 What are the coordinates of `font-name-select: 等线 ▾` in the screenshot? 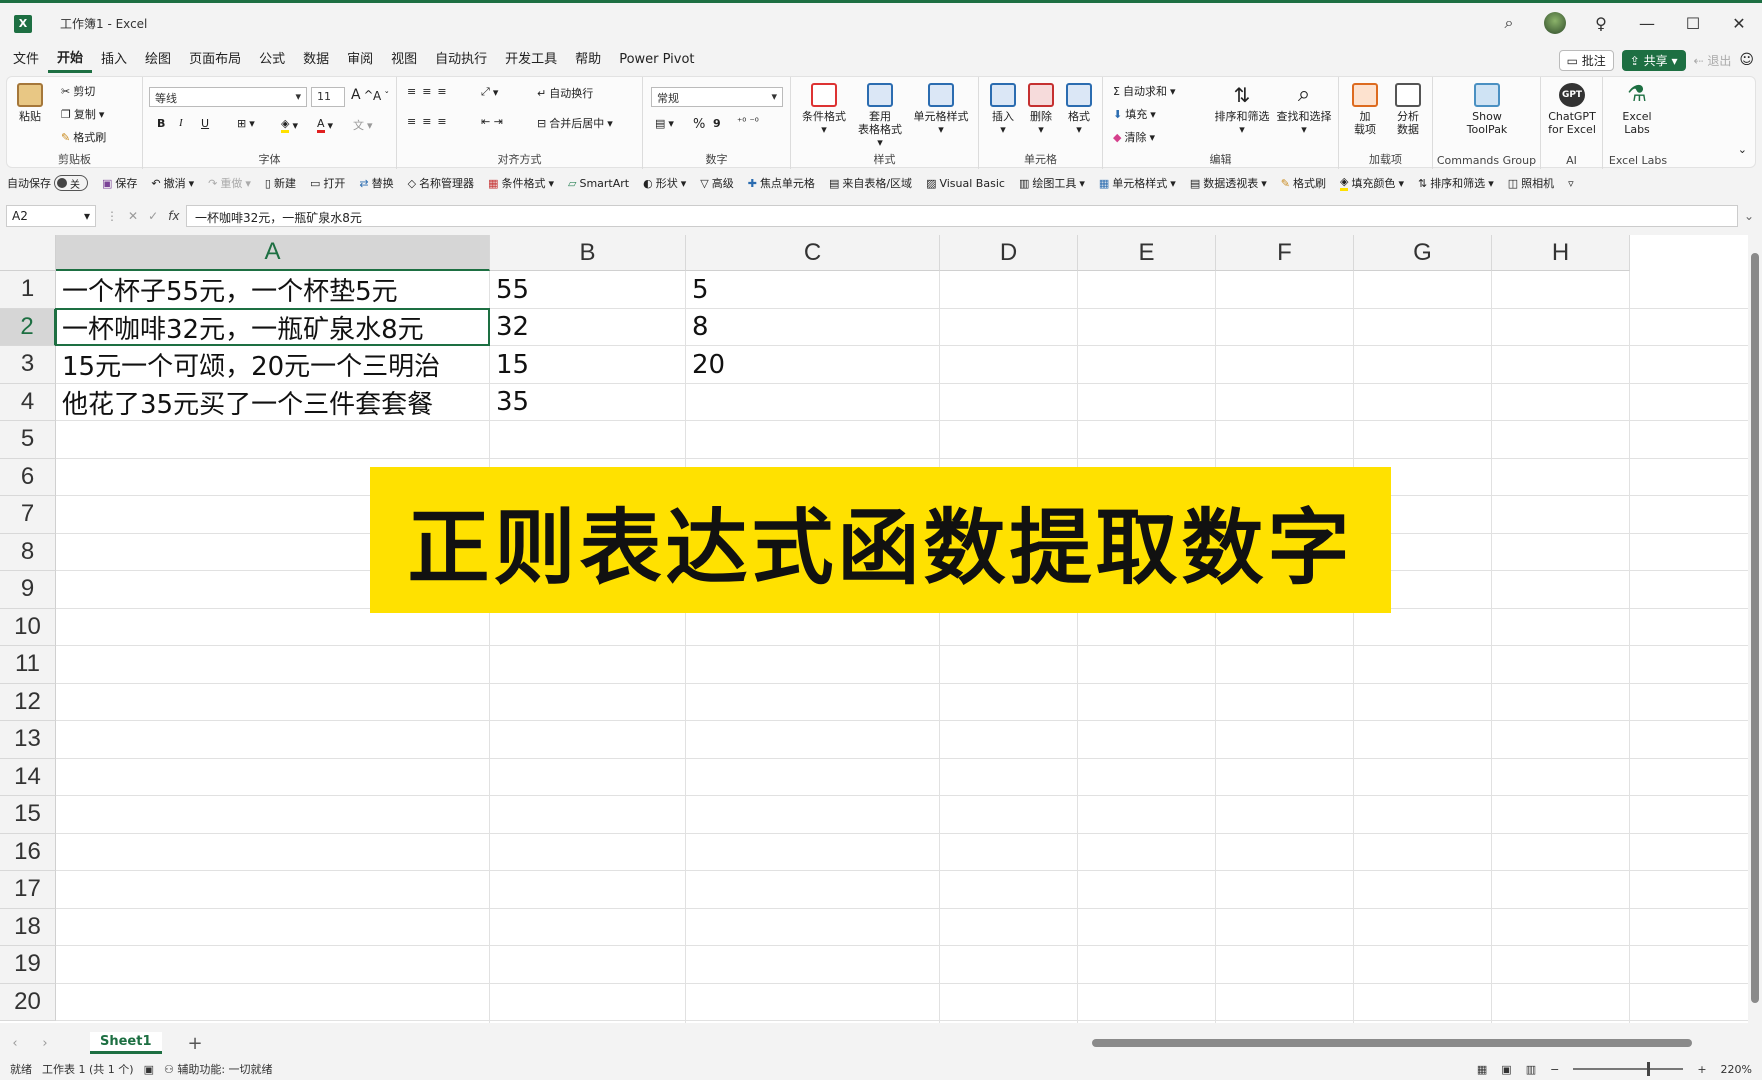 It's located at (228, 97).